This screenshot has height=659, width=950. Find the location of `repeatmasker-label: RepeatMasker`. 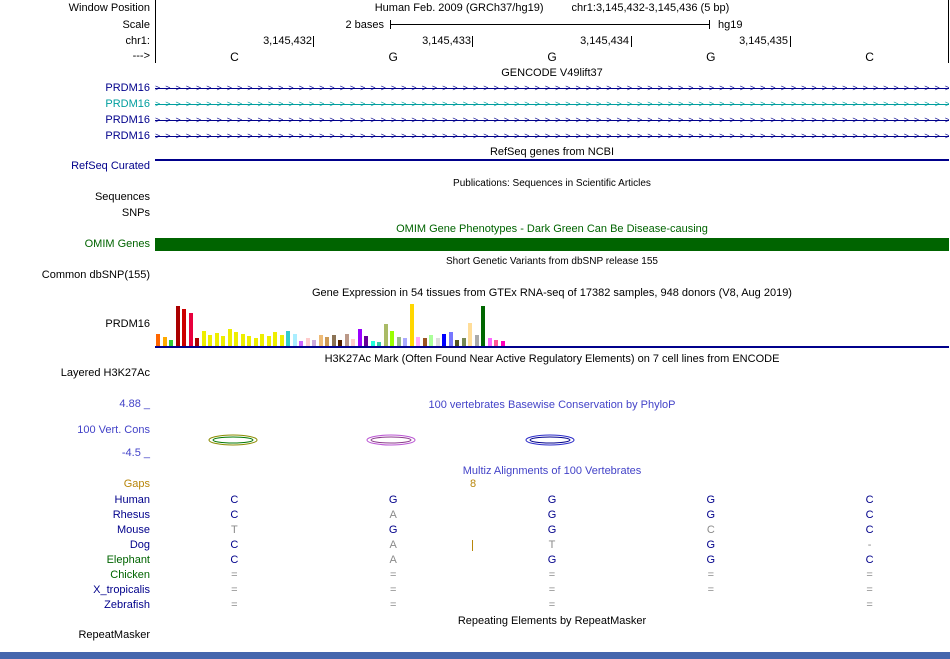

repeatmasker-label: RepeatMasker is located at coordinates (75, 635).